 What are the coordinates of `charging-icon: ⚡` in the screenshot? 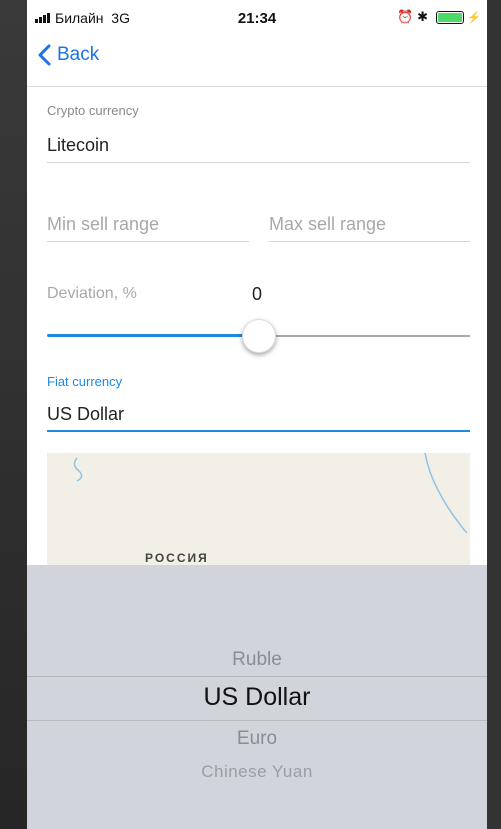 It's located at (474, 18).